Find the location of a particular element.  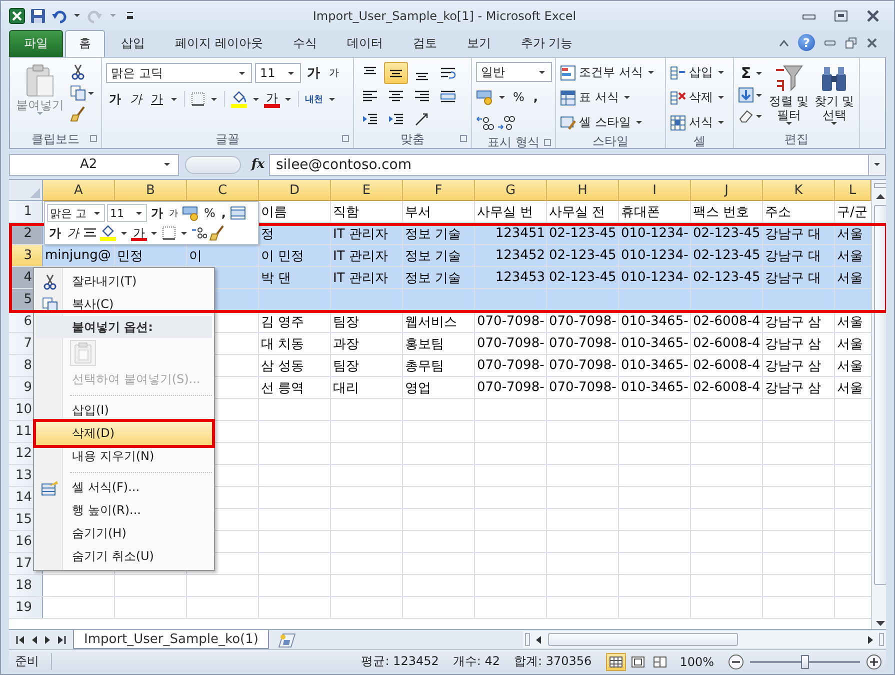

underline-button: 가 is located at coordinates (157, 99).